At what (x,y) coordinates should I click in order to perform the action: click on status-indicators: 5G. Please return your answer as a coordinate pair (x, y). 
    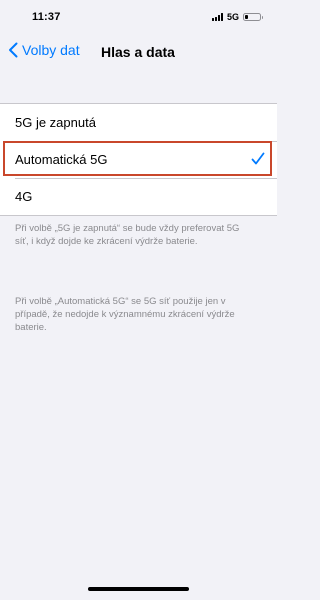
    Looking at the image, I should click on (237, 17).